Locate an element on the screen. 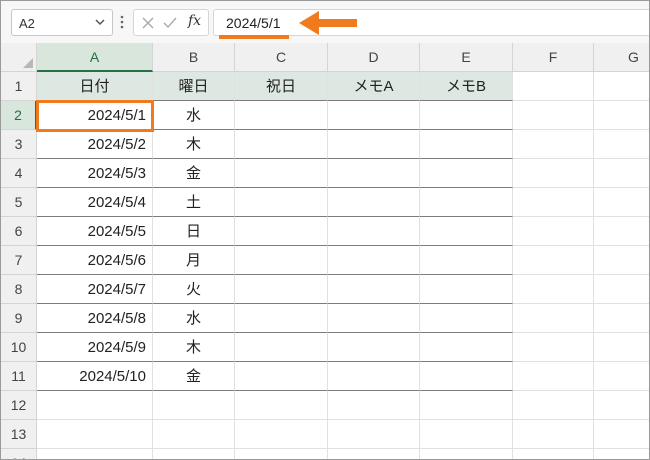 Image resolution: width=650 pixels, height=460 pixels. row-header-14: 14 is located at coordinates (19, 454).